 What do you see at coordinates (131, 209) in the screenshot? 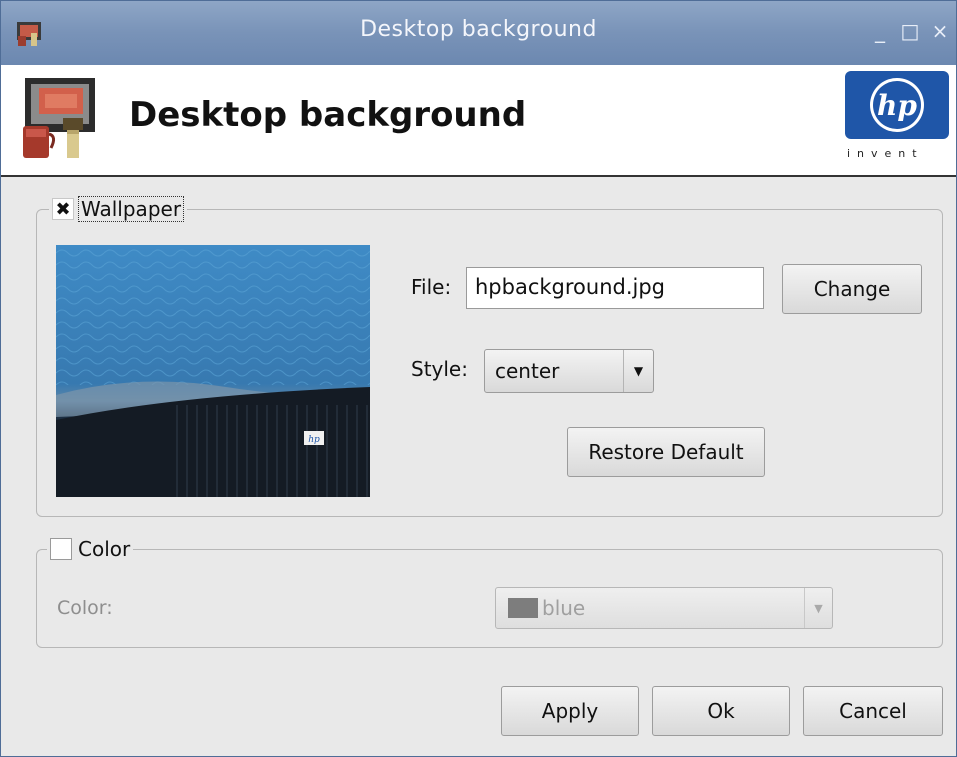
I see `wallpaper-label: Wallpaper` at bounding box center [131, 209].